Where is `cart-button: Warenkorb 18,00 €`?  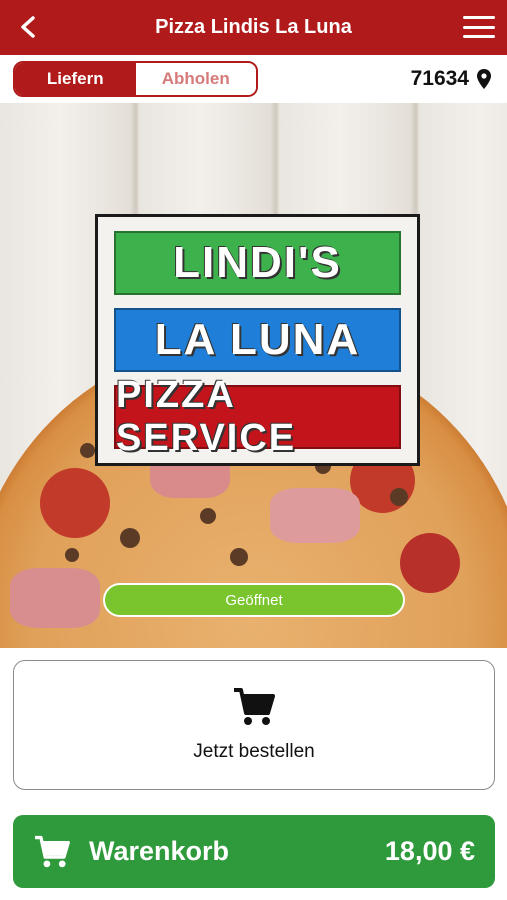
cart-button: Warenkorb 18,00 € is located at coordinates (254, 851).